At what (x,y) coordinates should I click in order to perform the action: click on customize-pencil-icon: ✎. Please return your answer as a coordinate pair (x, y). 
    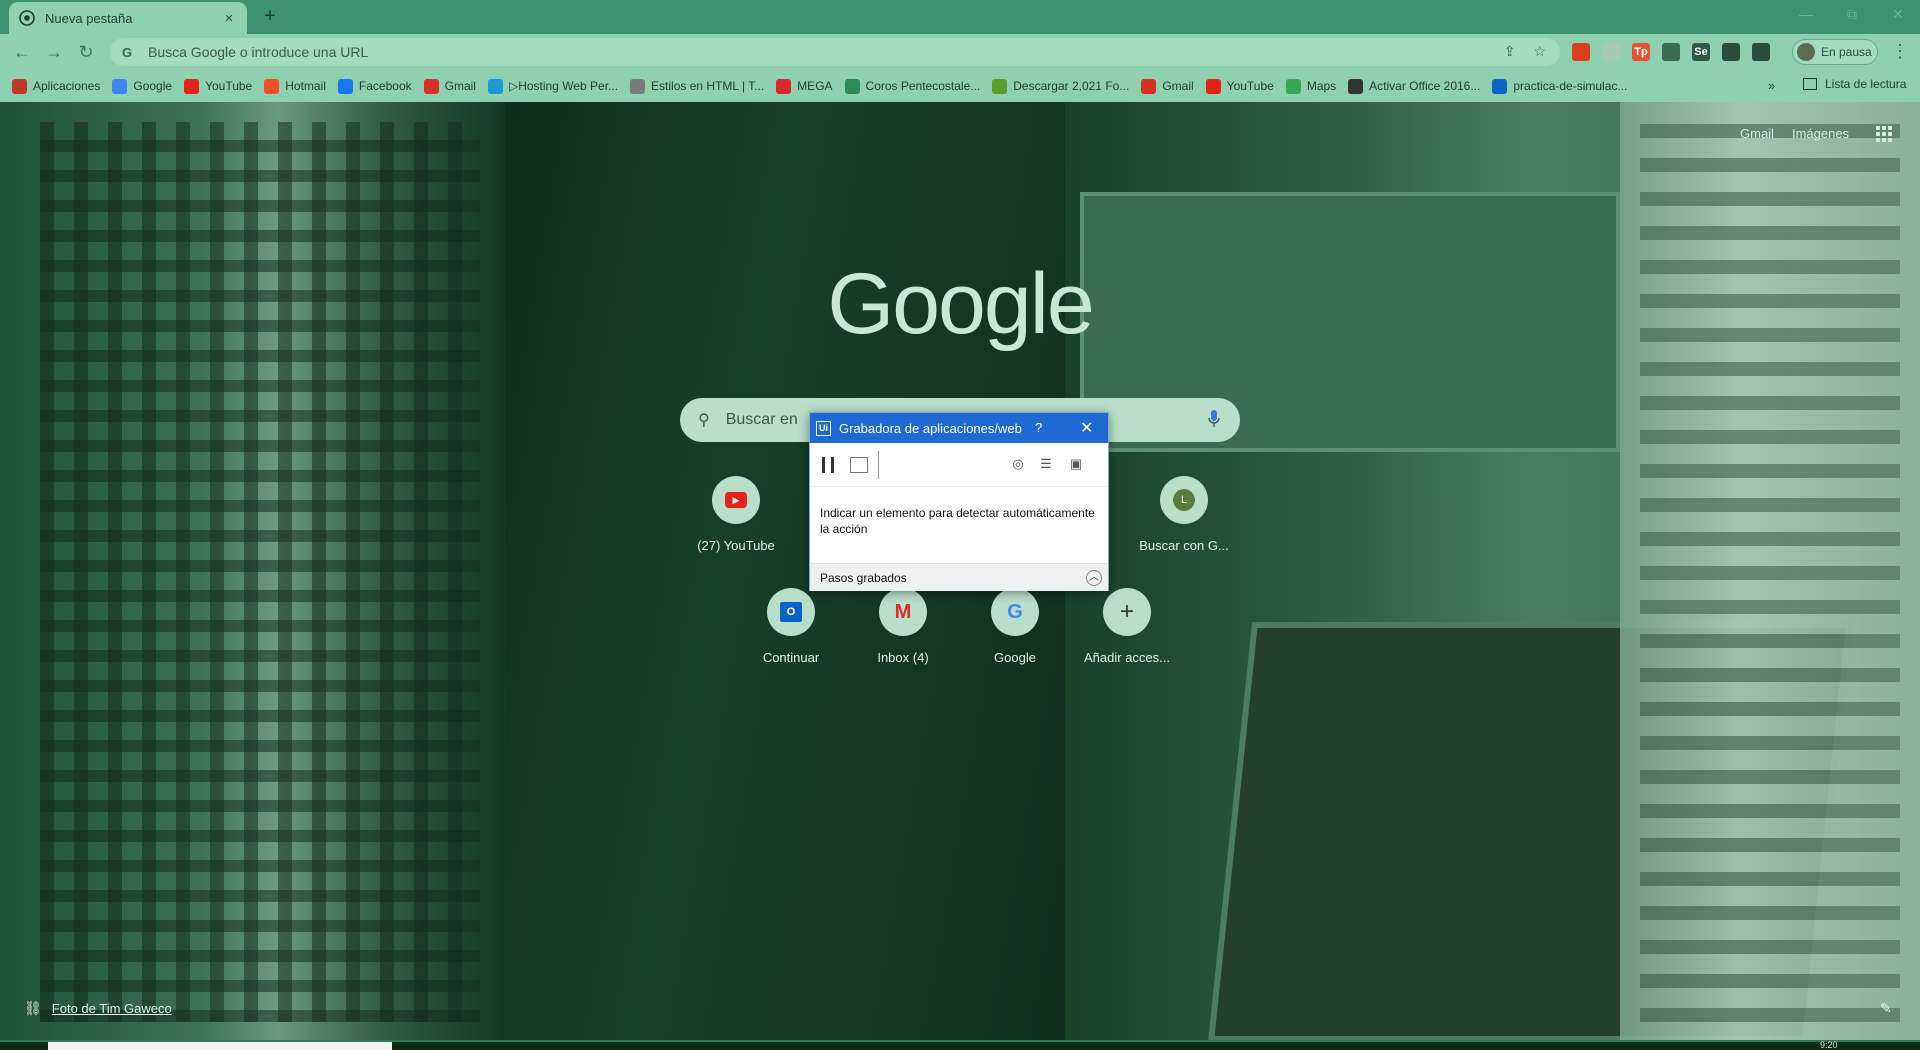
    Looking at the image, I should click on (1886, 1008).